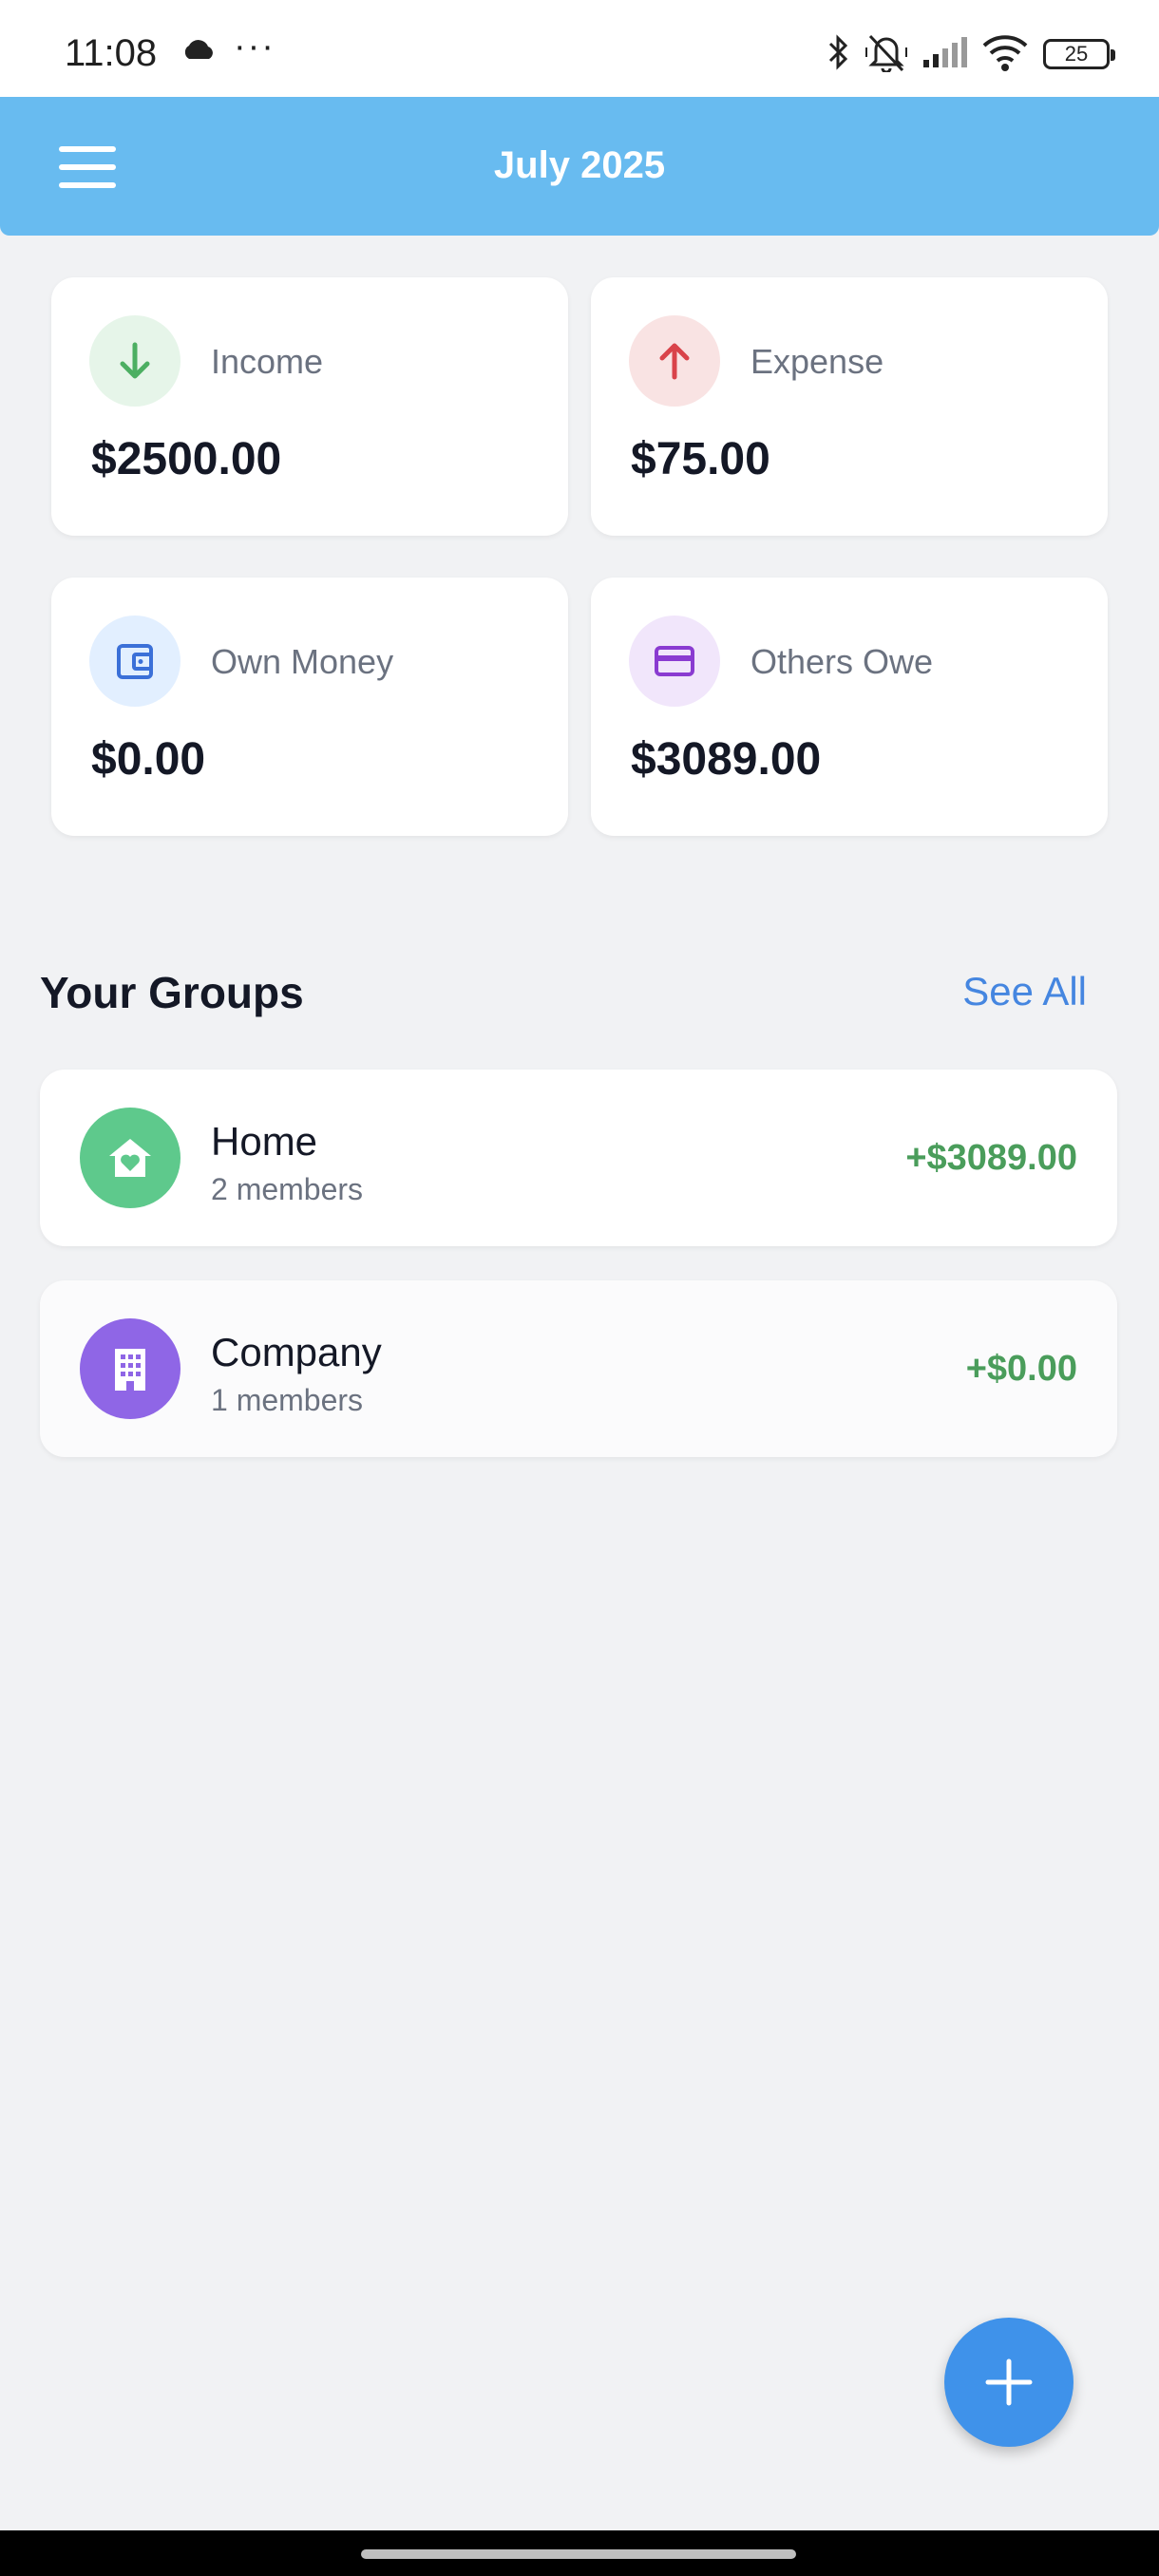 The width and height of the screenshot is (1159, 2576). I want to click on wallet-icon, so click(134, 661).